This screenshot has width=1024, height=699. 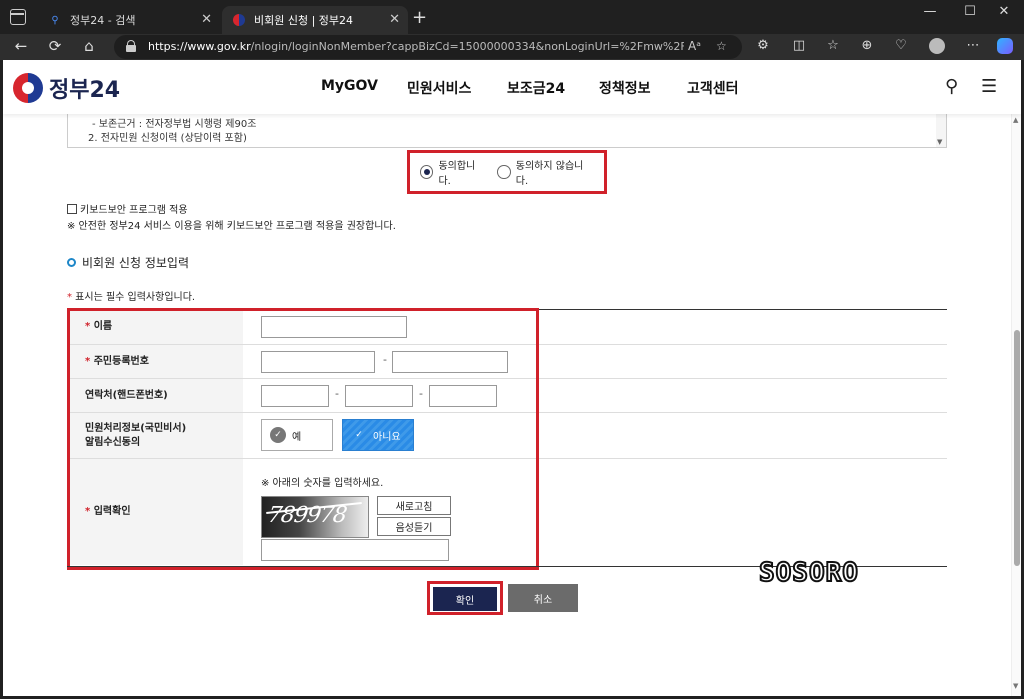 What do you see at coordinates (536, 88) in the screenshot?
I see `nav-subsidy24: 보조금24` at bounding box center [536, 88].